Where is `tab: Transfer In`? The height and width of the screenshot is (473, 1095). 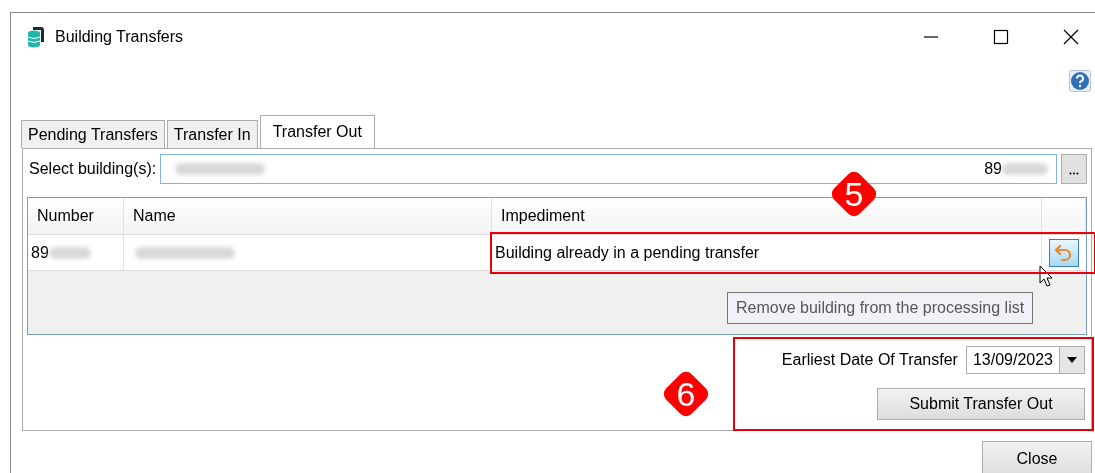 tab: Transfer In is located at coordinates (212, 134).